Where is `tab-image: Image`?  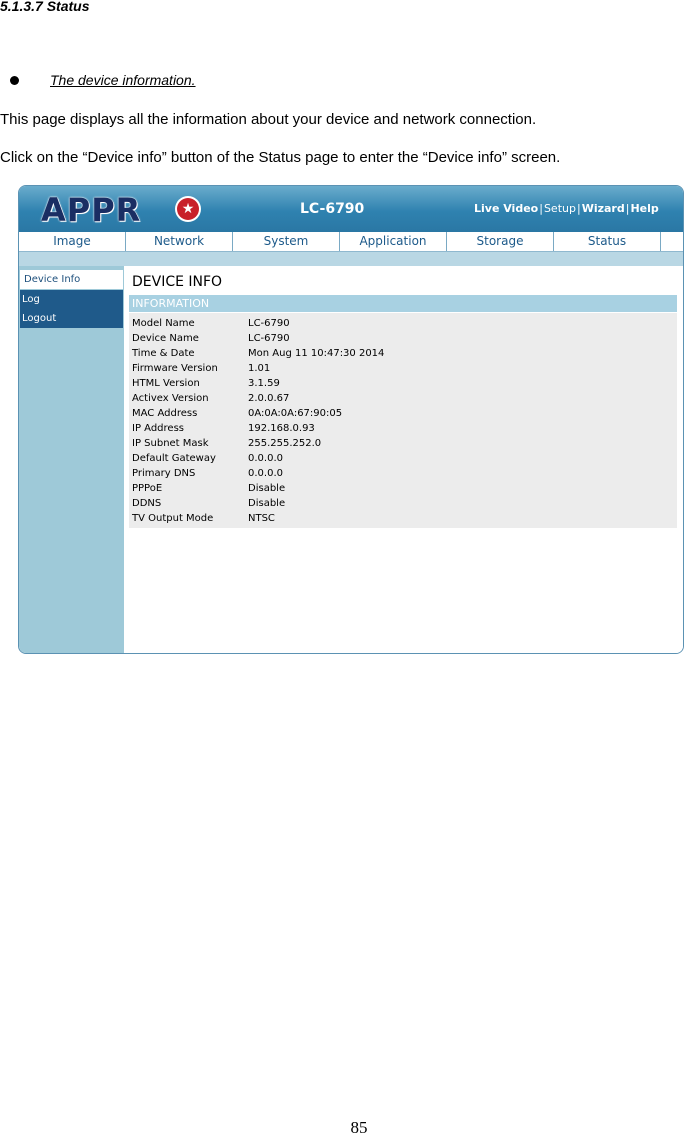
tab-image: Image is located at coordinates (72, 241).